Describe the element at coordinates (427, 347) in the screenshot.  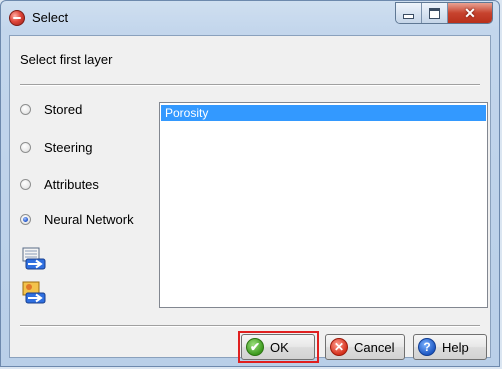
I see `help-icon: ?` at that location.